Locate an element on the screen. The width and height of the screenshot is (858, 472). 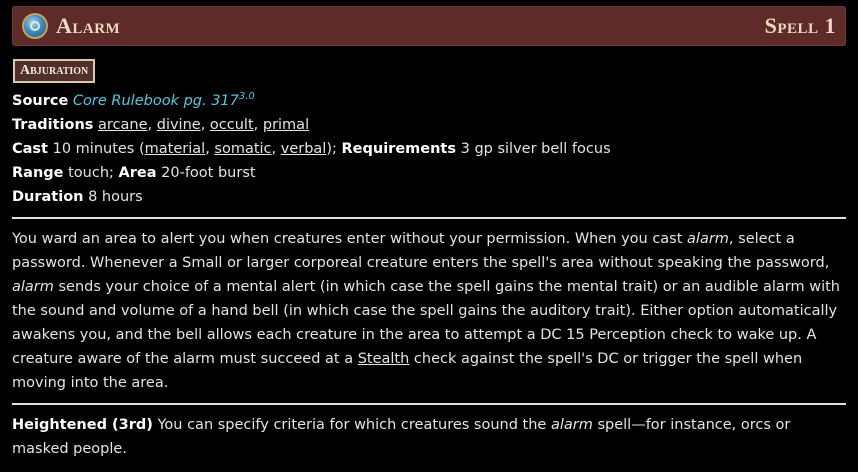
spell-header: Alarm Spell 1 is located at coordinates (429, 26).